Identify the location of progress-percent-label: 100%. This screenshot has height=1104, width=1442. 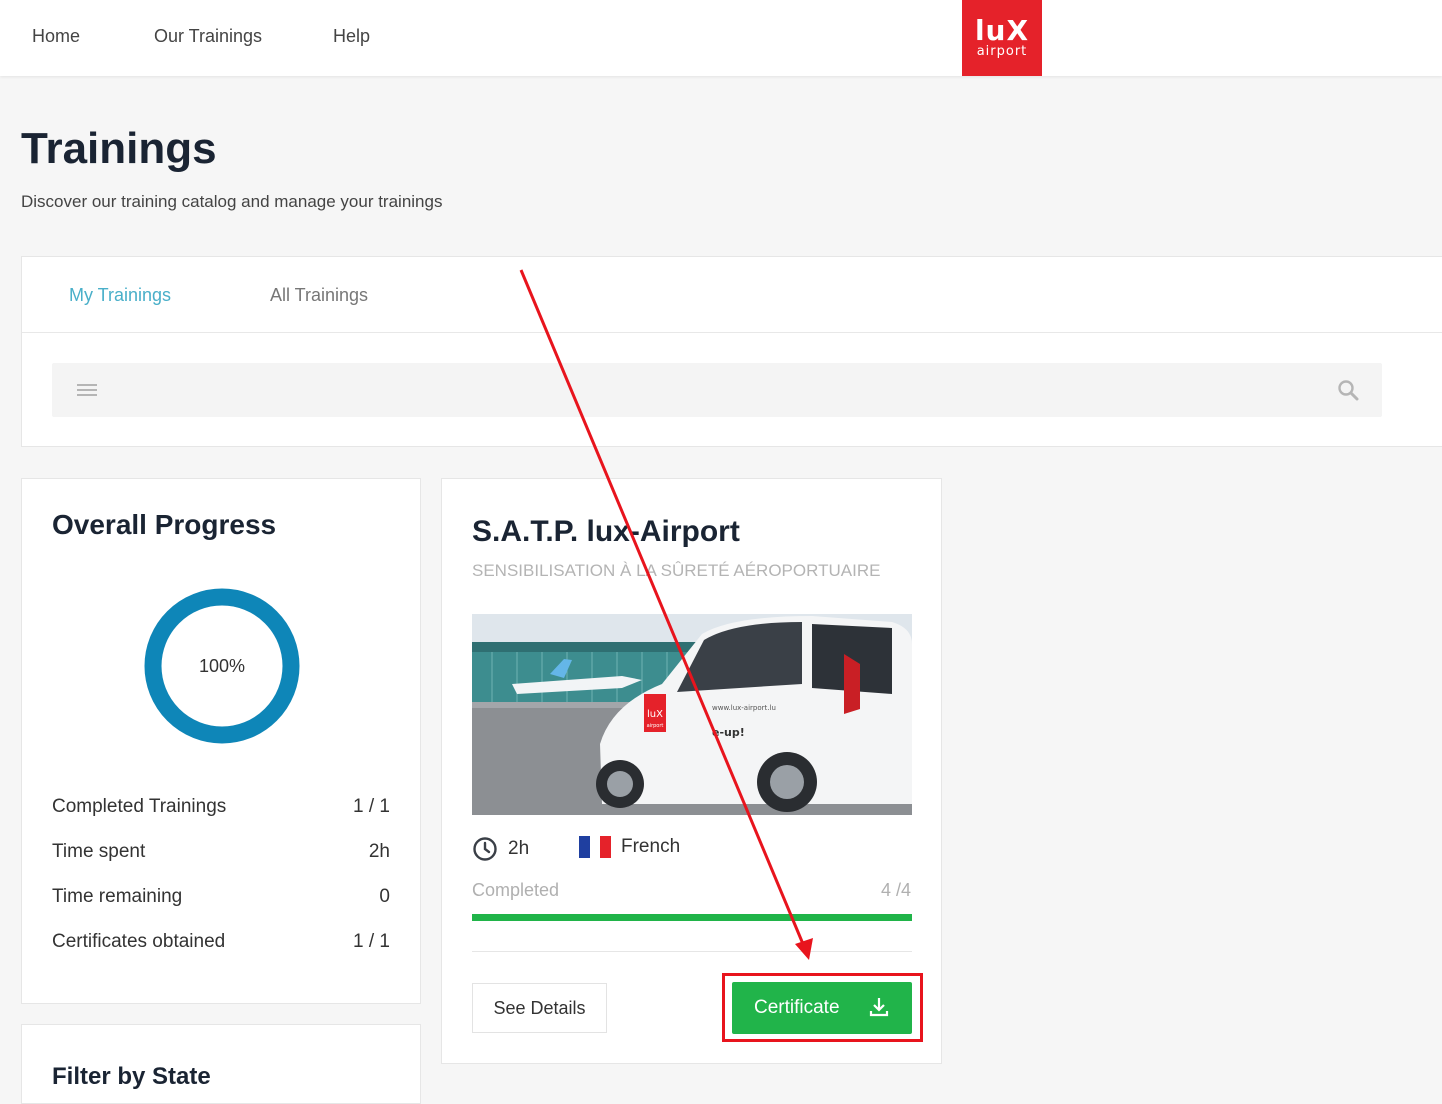
(222, 665).